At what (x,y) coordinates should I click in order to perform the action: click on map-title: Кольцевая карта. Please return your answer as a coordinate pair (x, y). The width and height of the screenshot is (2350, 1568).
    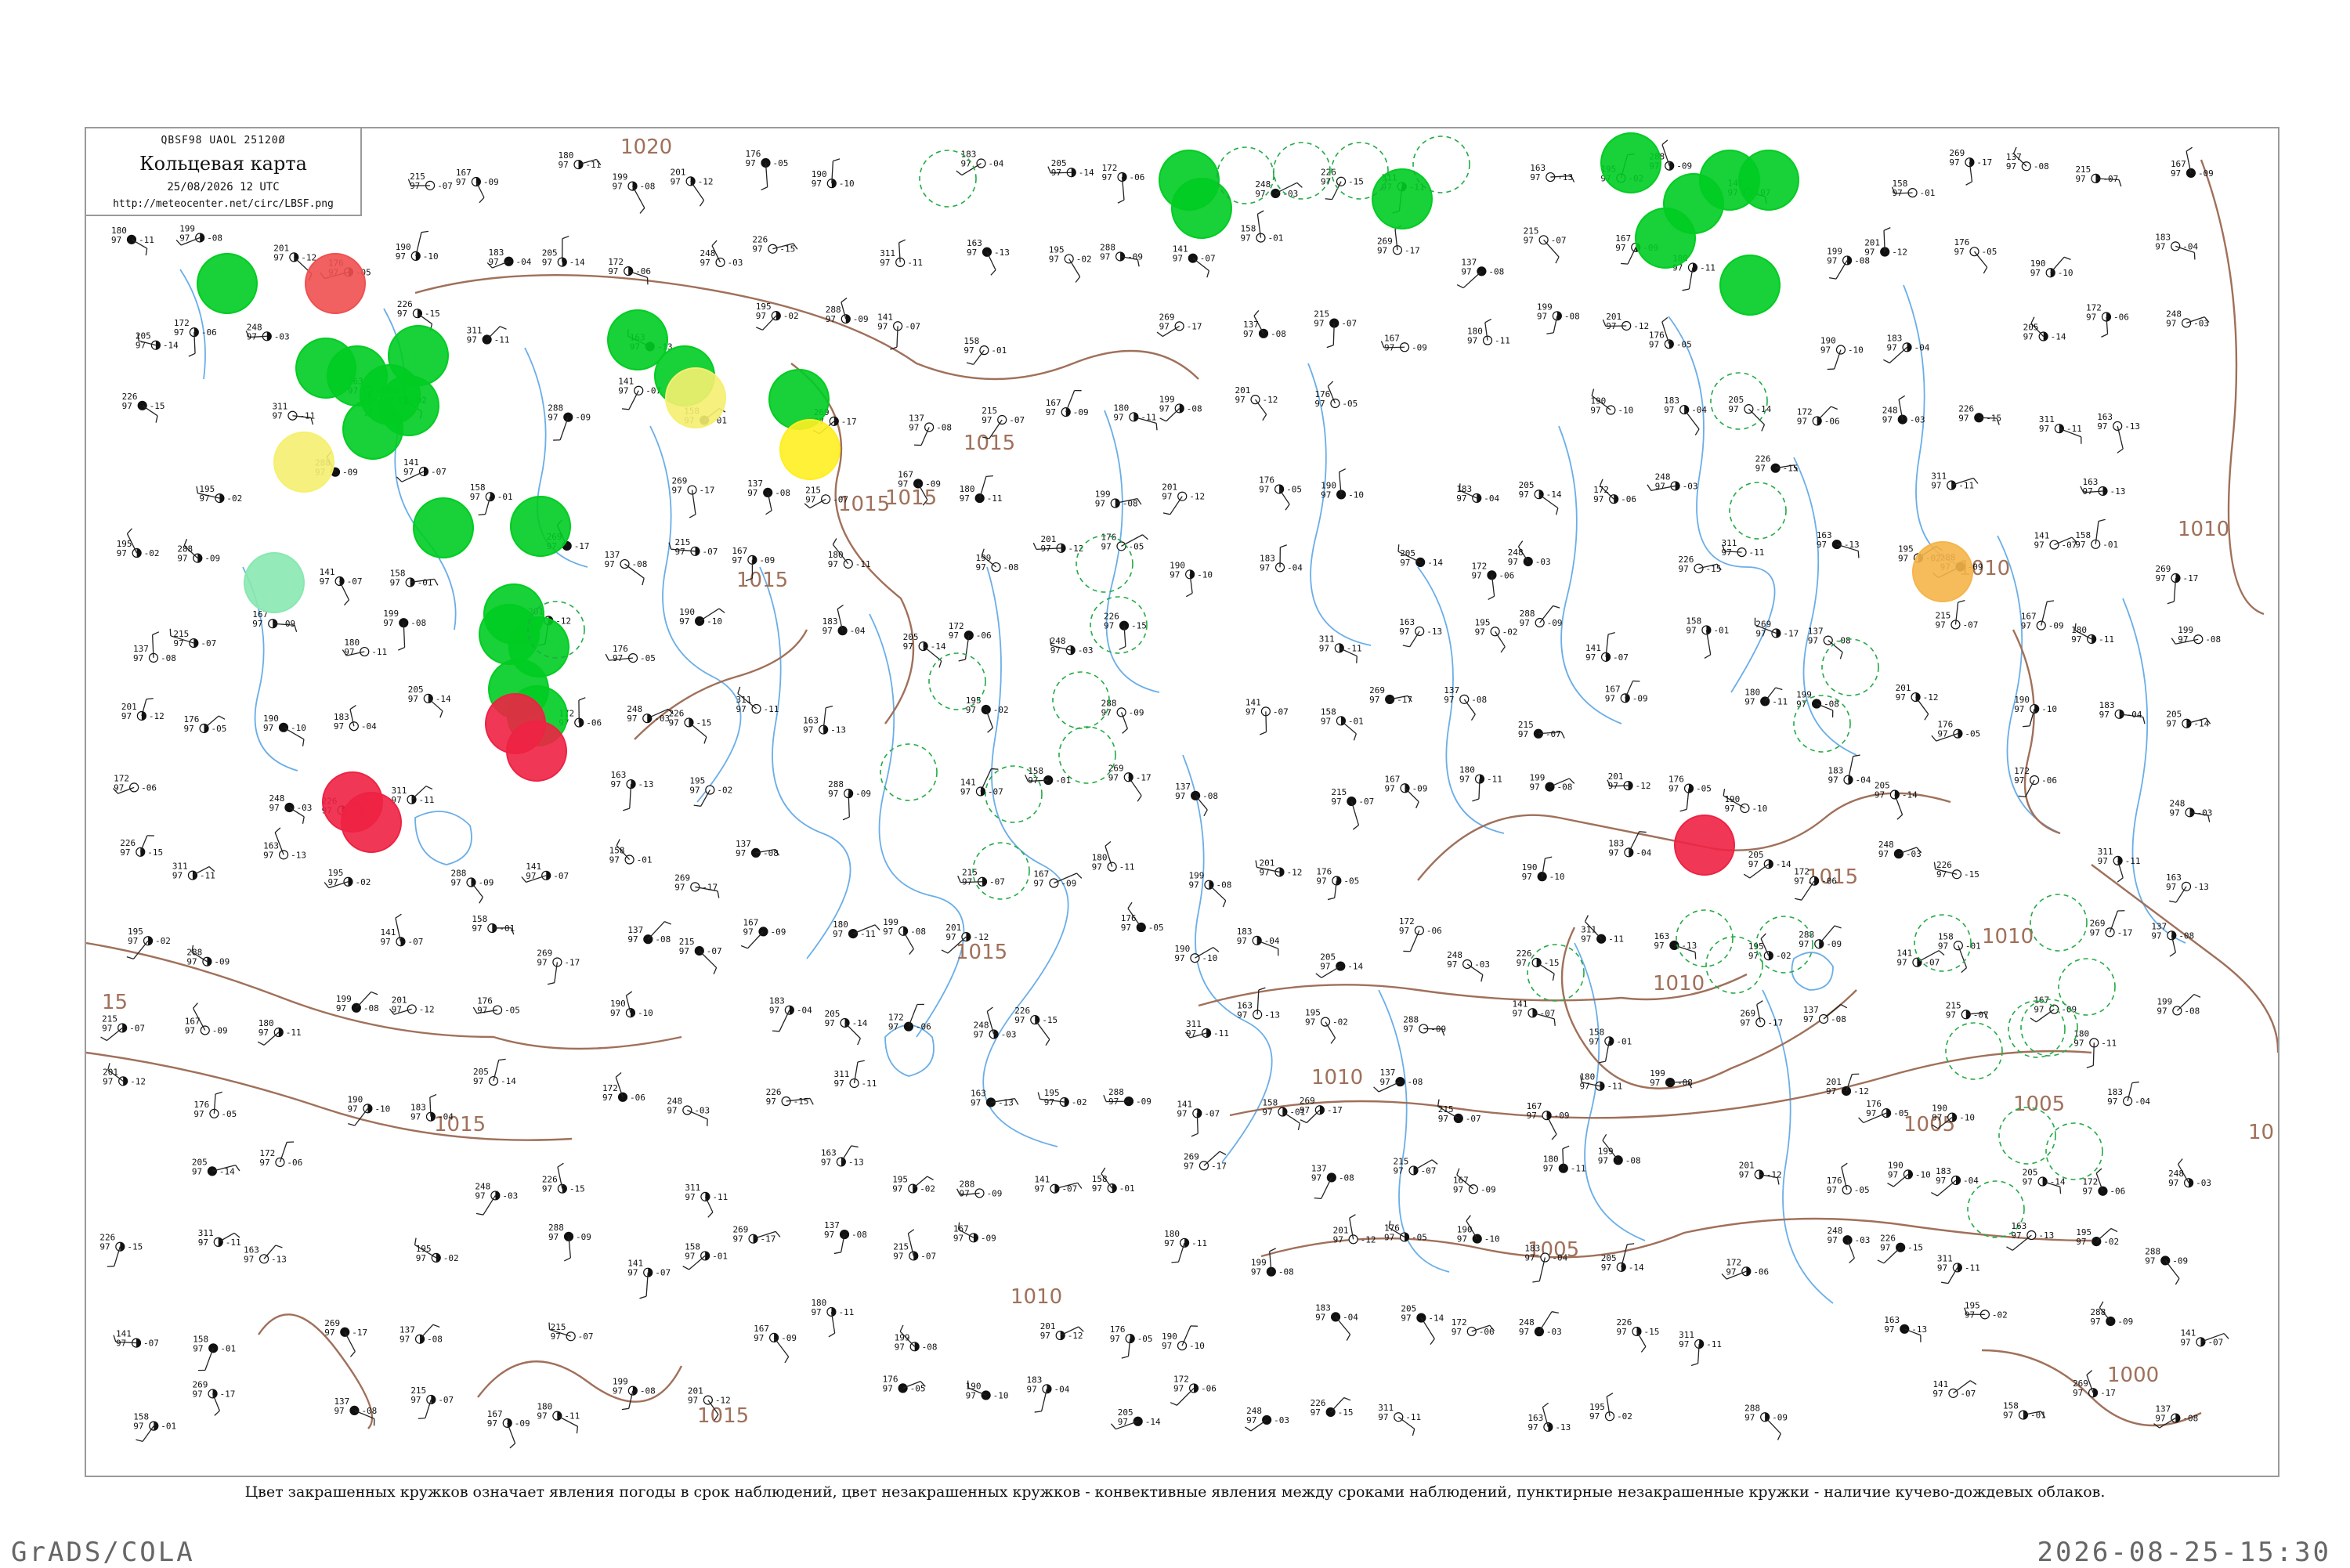
    Looking at the image, I should click on (223, 164).